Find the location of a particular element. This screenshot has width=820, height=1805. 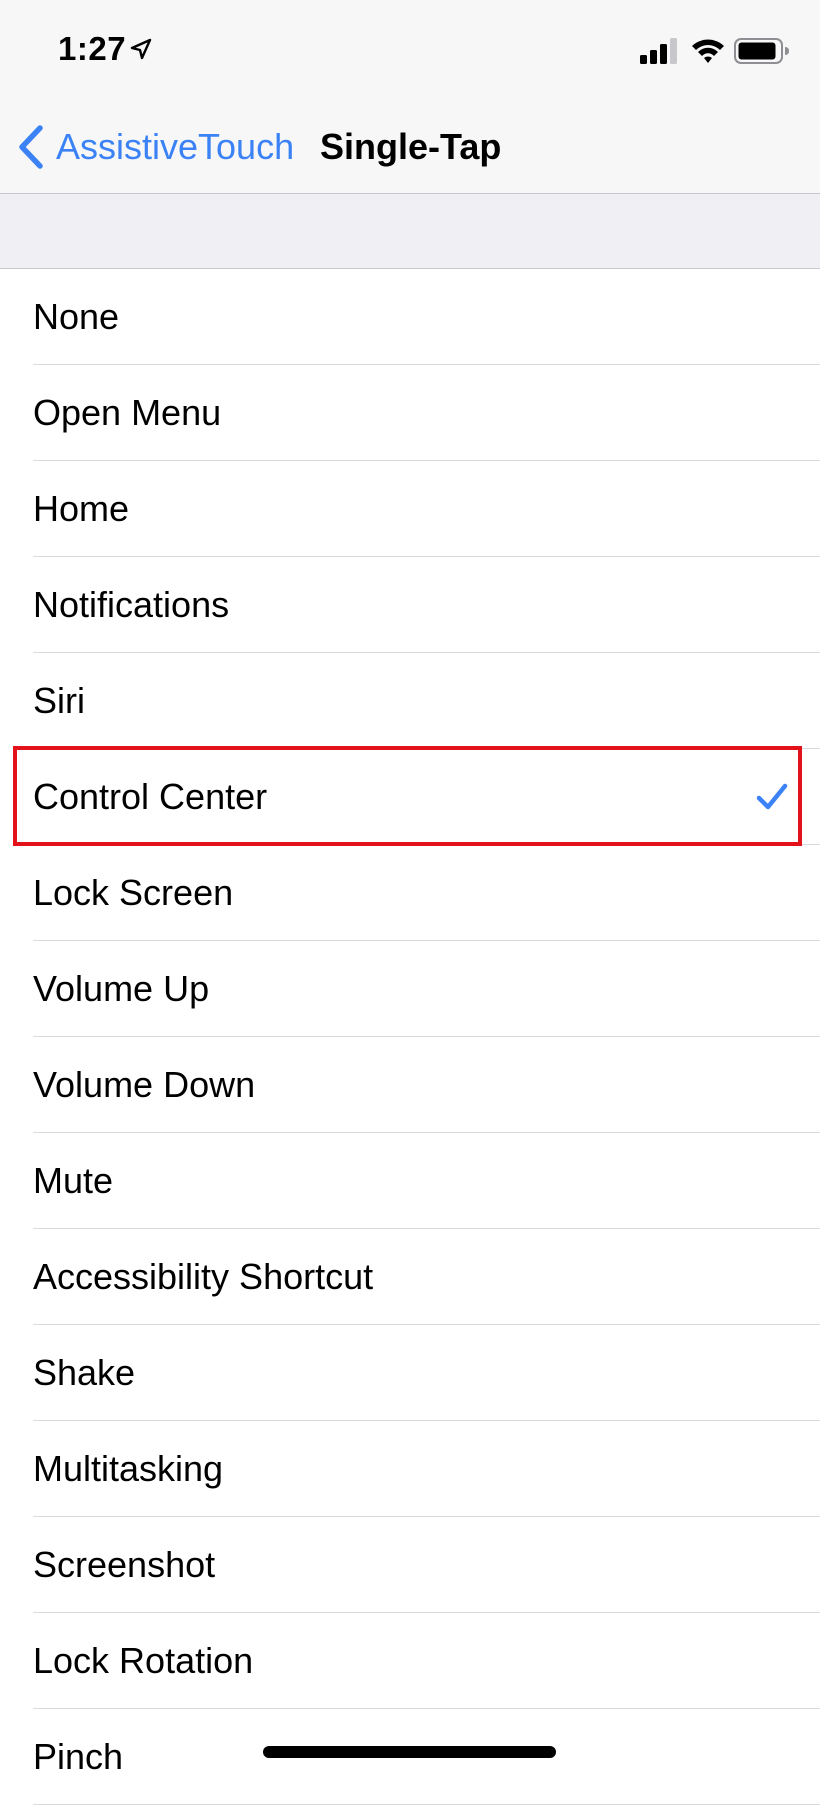

status-time: 1:27 is located at coordinates (92, 48).